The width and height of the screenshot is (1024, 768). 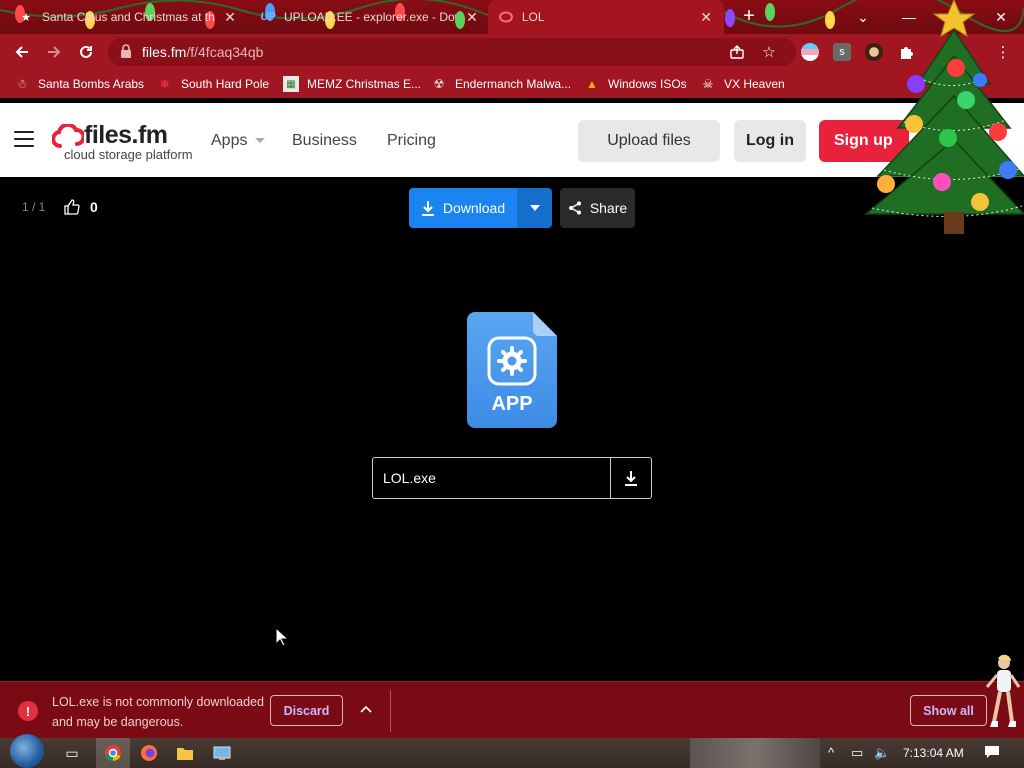 What do you see at coordinates (165, 84) in the screenshot?
I see `snowflake-icon: ❄` at bounding box center [165, 84].